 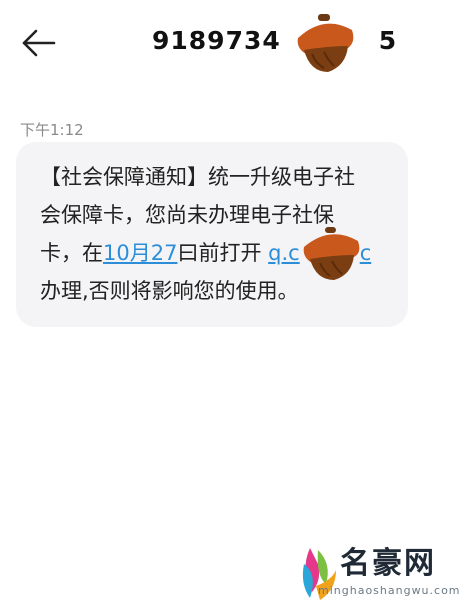 What do you see at coordinates (52, 130) in the screenshot?
I see `message-timestamp: 下午1:12` at bounding box center [52, 130].